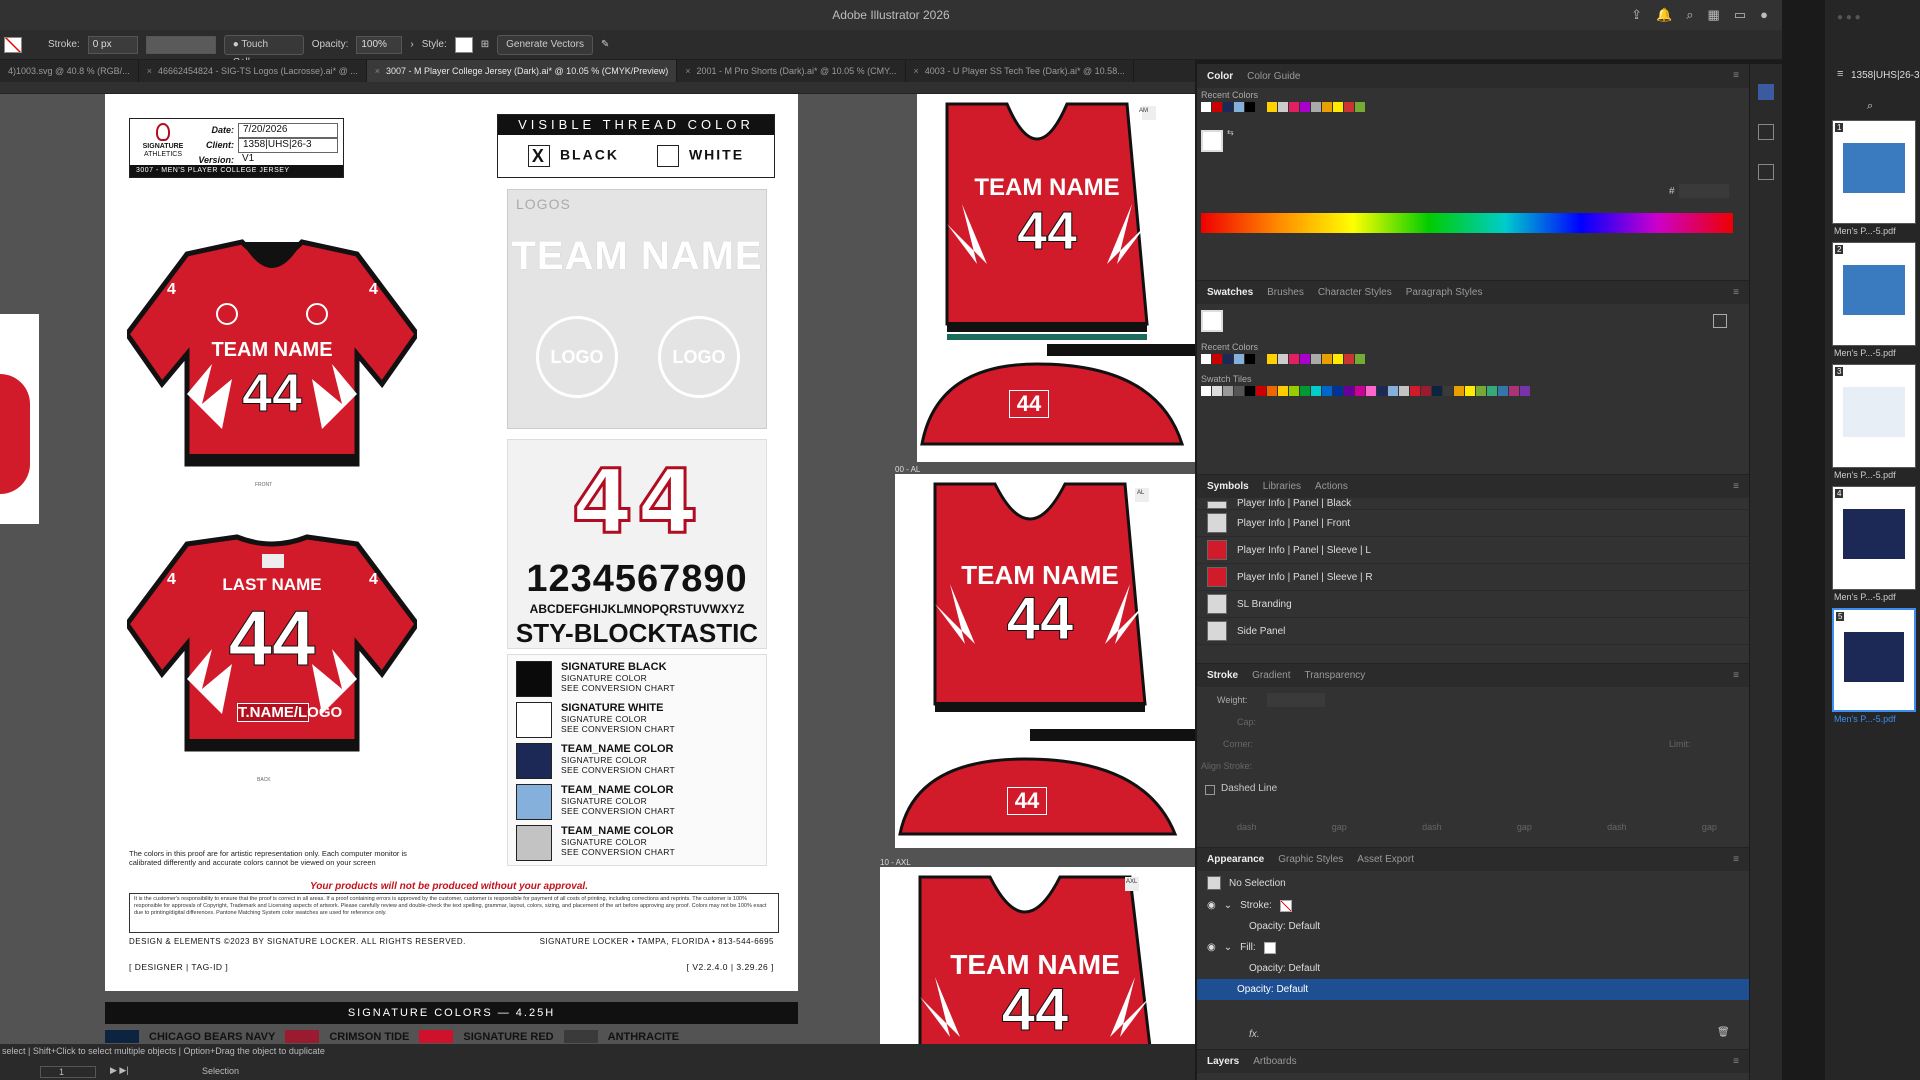 This screenshot has width=1920, height=1080. What do you see at coordinates (485, 44) in the screenshot?
I see `align-icon: ⊞` at bounding box center [485, 44].